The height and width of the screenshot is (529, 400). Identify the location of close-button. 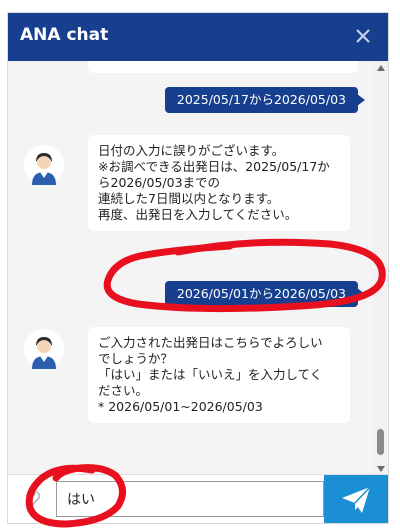
(363, 36).